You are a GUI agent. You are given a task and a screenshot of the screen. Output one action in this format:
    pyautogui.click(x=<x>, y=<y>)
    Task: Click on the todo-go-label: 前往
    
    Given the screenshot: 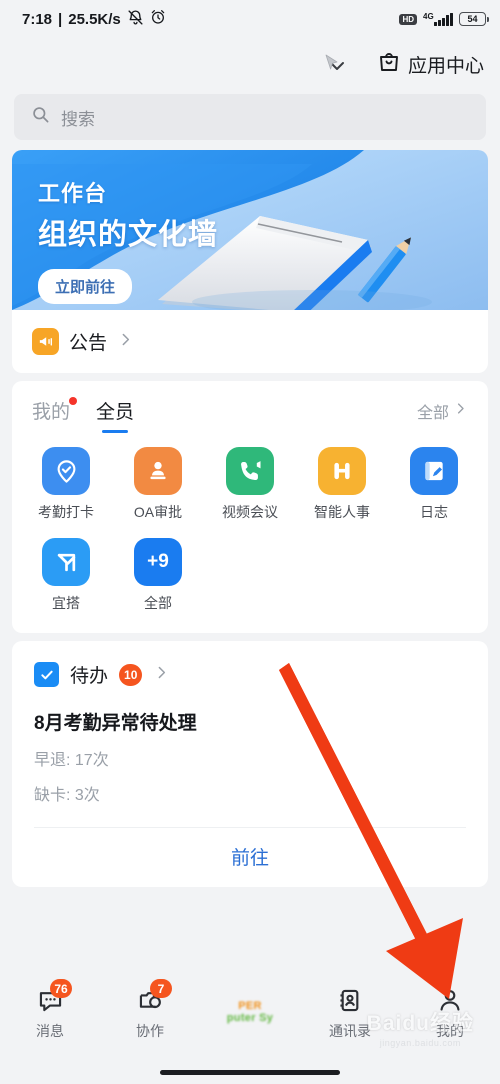 What is the action you would take?
    pyautogui.click(x=249, y=858)
    